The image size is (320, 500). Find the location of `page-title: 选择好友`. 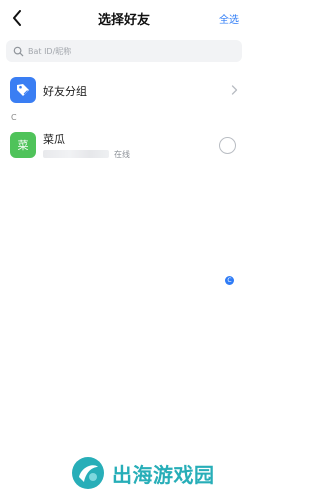

page-title: 选择好友 is located at coordinates (123, 20).